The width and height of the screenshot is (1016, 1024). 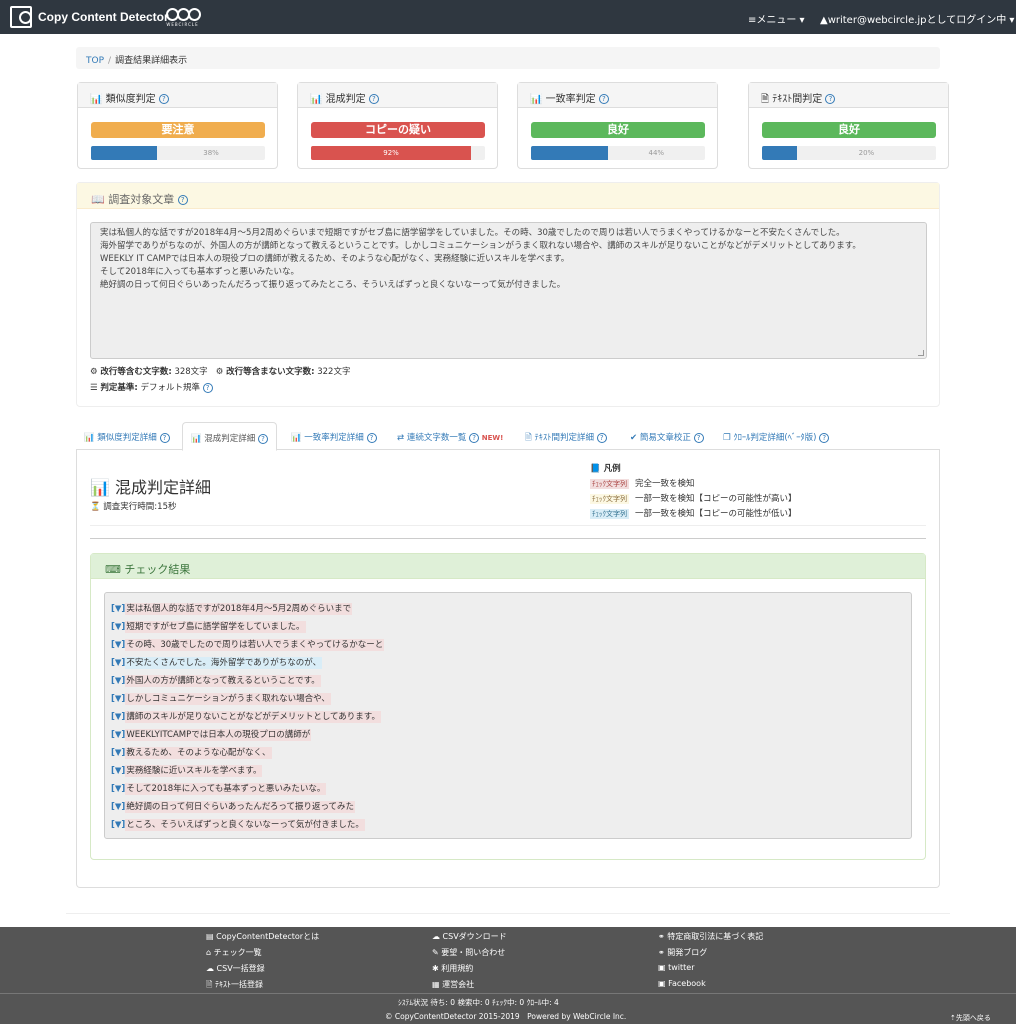 What do you see at coordinates (345, 99) in the screenshot?
I see `card-title: 混成判定` at bounding box center [345, 99].